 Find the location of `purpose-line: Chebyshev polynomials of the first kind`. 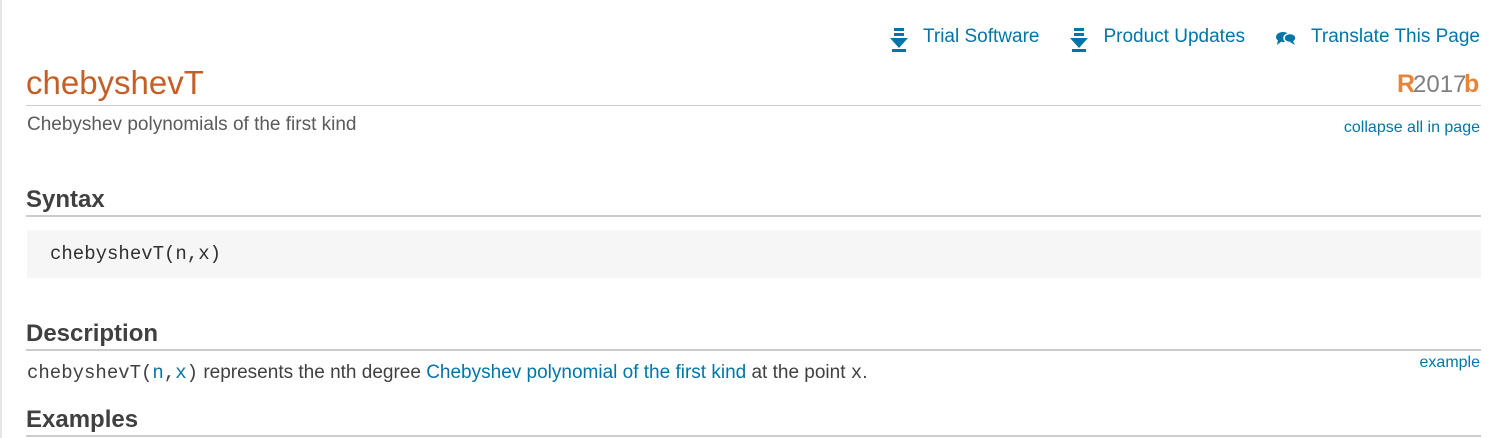

purpose-line: Chebyshev polynomials of the first kind is located at coordinates (192, 124).